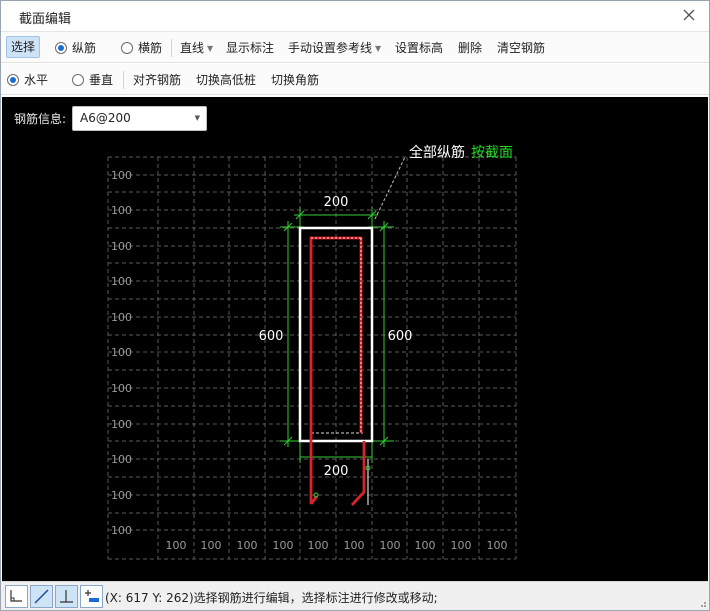 The height and width of the screenshot is (611, 710). What do you see at coordinates (150, 48) in the screenshot?
I see `transverse-label: 横筋` at bounding box center [150, 48].